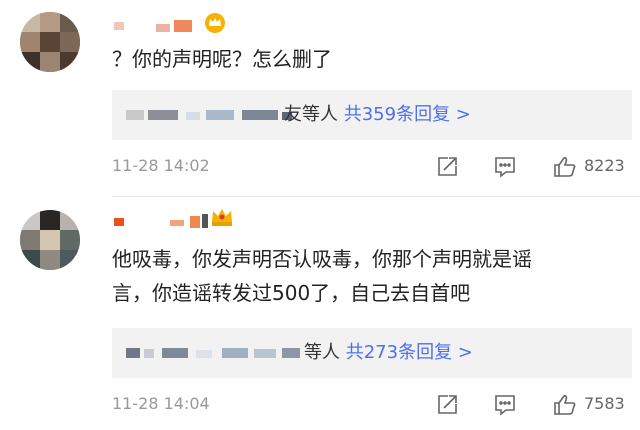 This screenshot has width=640, height=430. I want to click on comment-text-line: ？你的声明呢？怎么删了, so click(222, 59).